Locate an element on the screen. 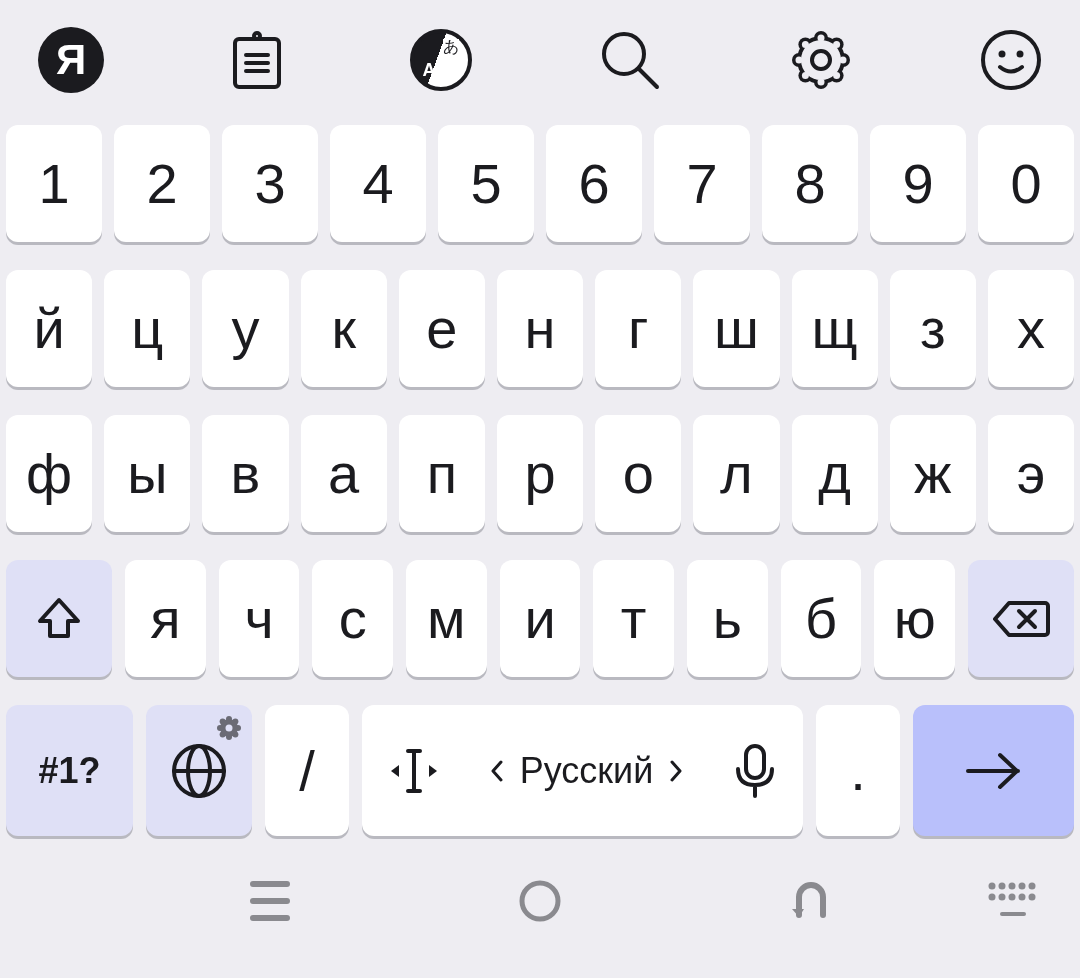  key: м is located at coordinates (446, 618).